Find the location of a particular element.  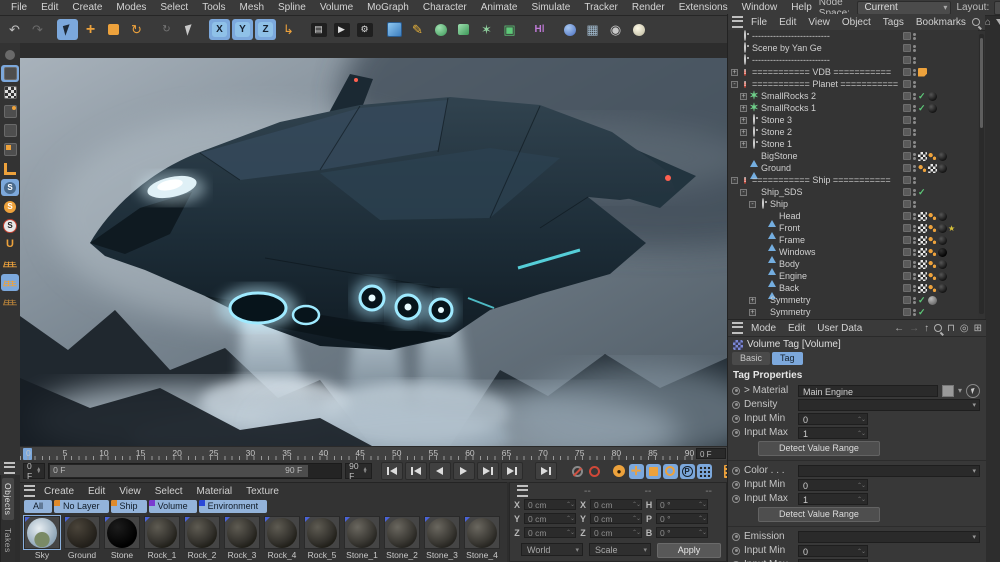

material-stone_3: Stone_3 is located at coordinates (442, 538).